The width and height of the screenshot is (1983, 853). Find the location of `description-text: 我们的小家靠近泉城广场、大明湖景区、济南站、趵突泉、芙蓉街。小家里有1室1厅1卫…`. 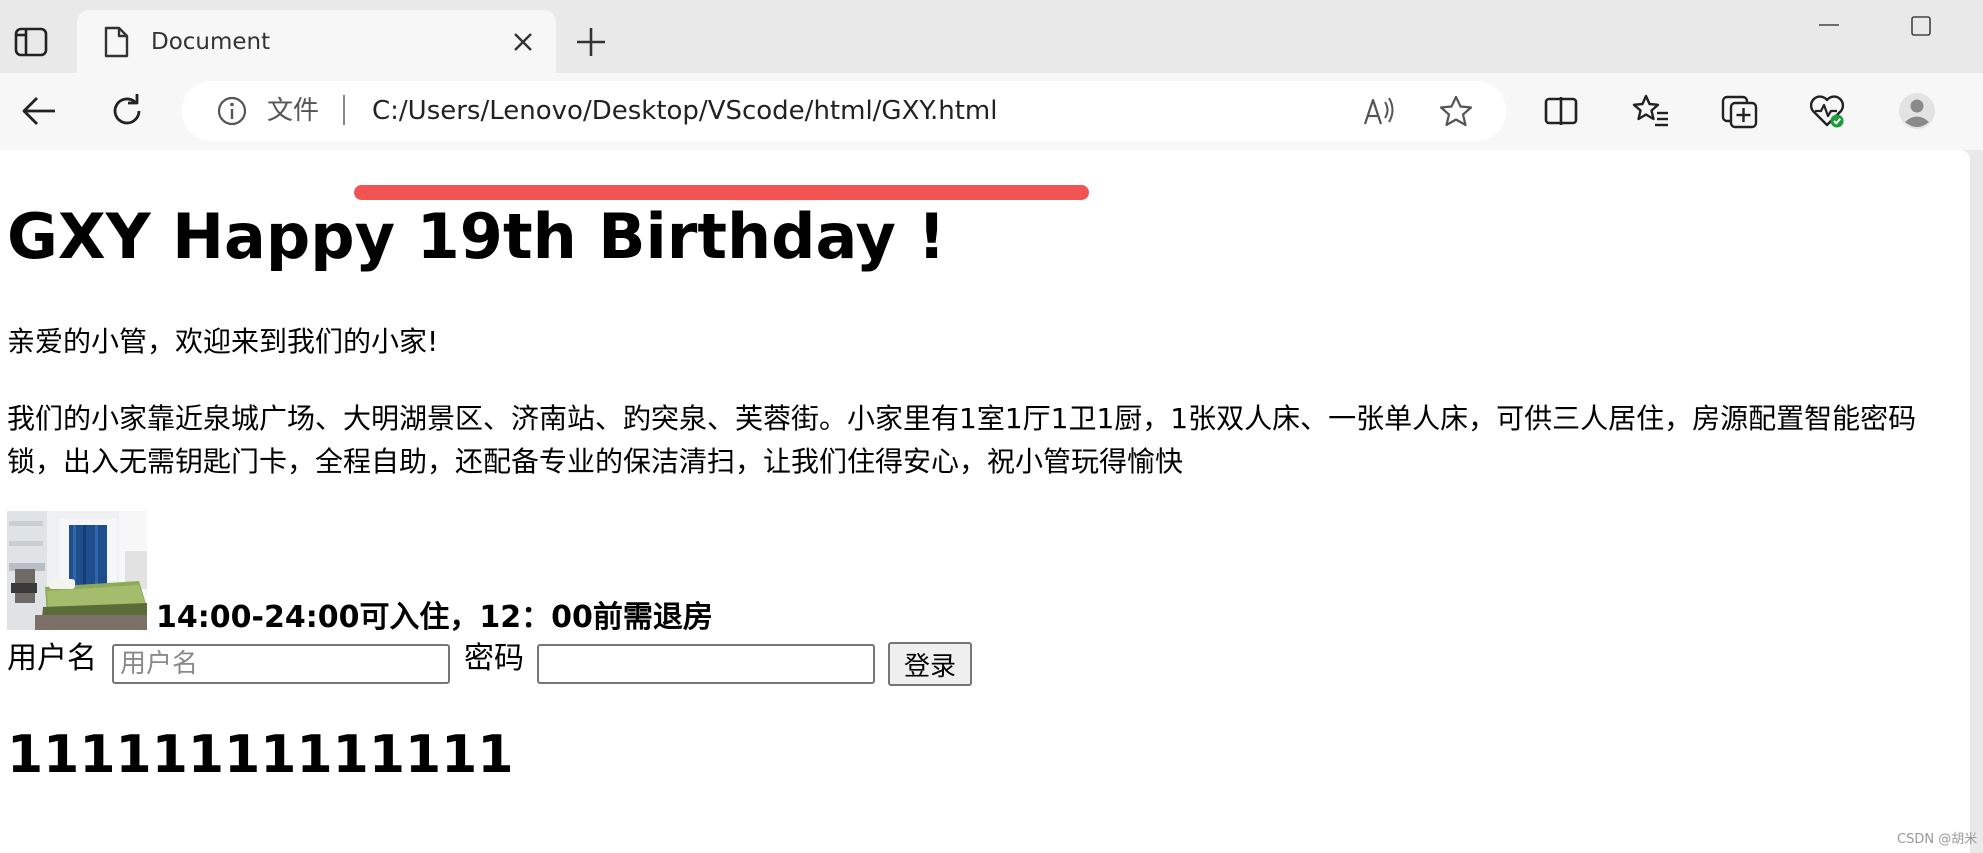

description-text: 我们的小家靠近泉城广场、大明湖景区、济南站、趵突泉、芙蓉街。小家里有1室1厅1卫… is located at coordinates (962, 440).